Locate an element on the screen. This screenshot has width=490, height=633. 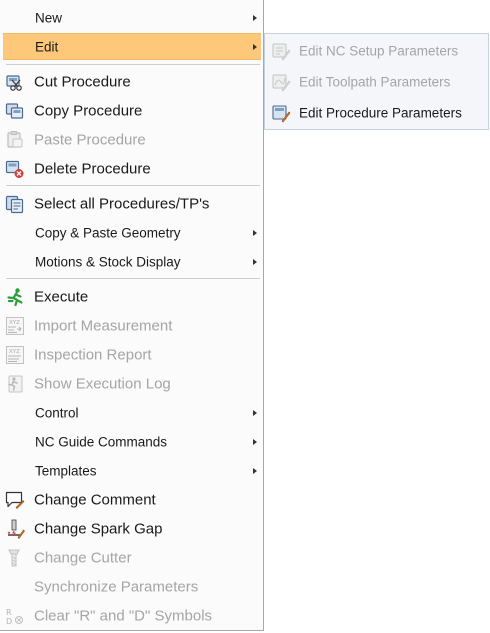
paste-procedure-icon is located at coordinates (15, 139).